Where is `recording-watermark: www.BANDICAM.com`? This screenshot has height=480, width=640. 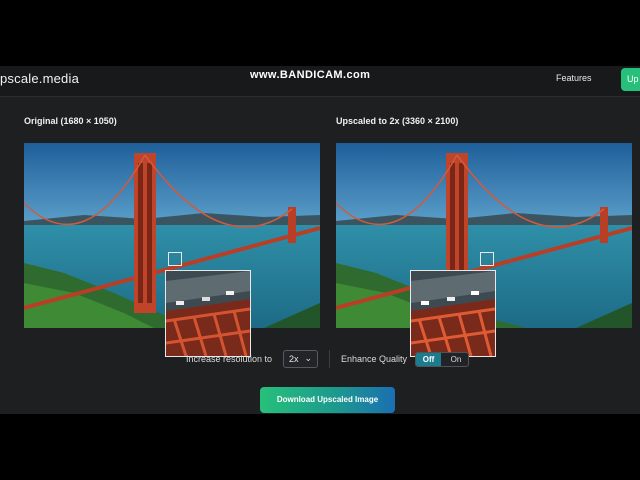
recording-watermark: www.BANDICAM.com is located at coordinates (310, 75).